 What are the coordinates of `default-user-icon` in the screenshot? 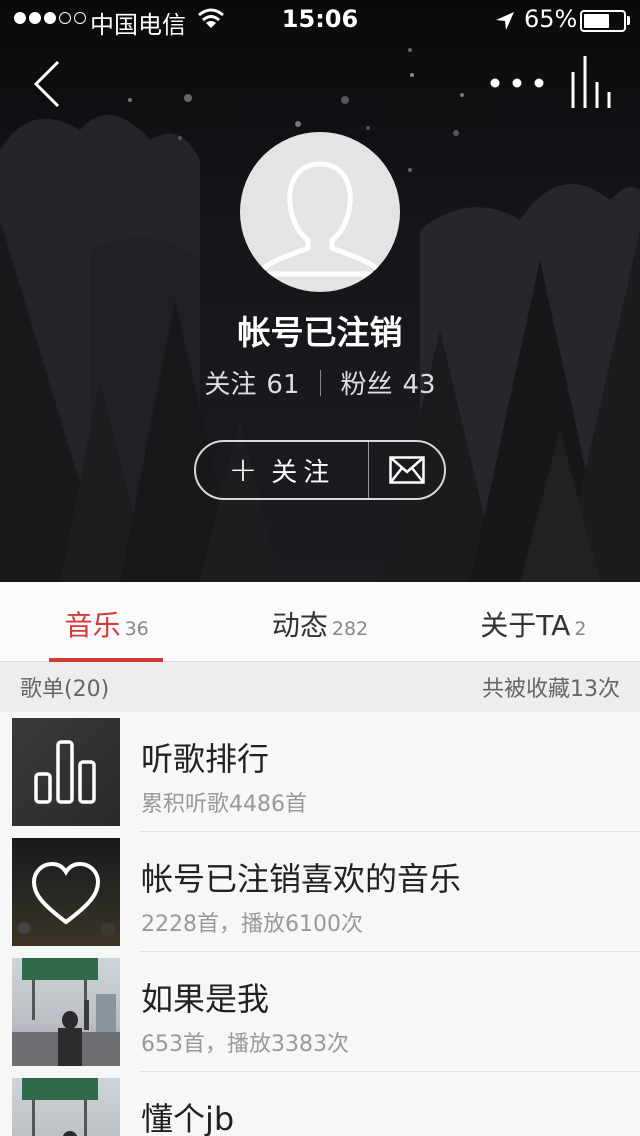 It's located at (320, 219).